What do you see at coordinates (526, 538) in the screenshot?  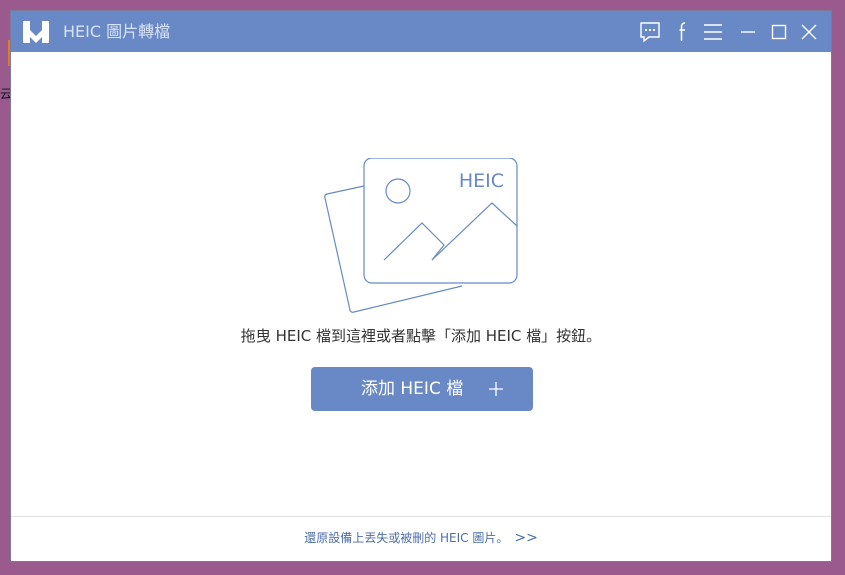 I see `double-chevron-right-icon: >>` at bounding box center [526, 538].